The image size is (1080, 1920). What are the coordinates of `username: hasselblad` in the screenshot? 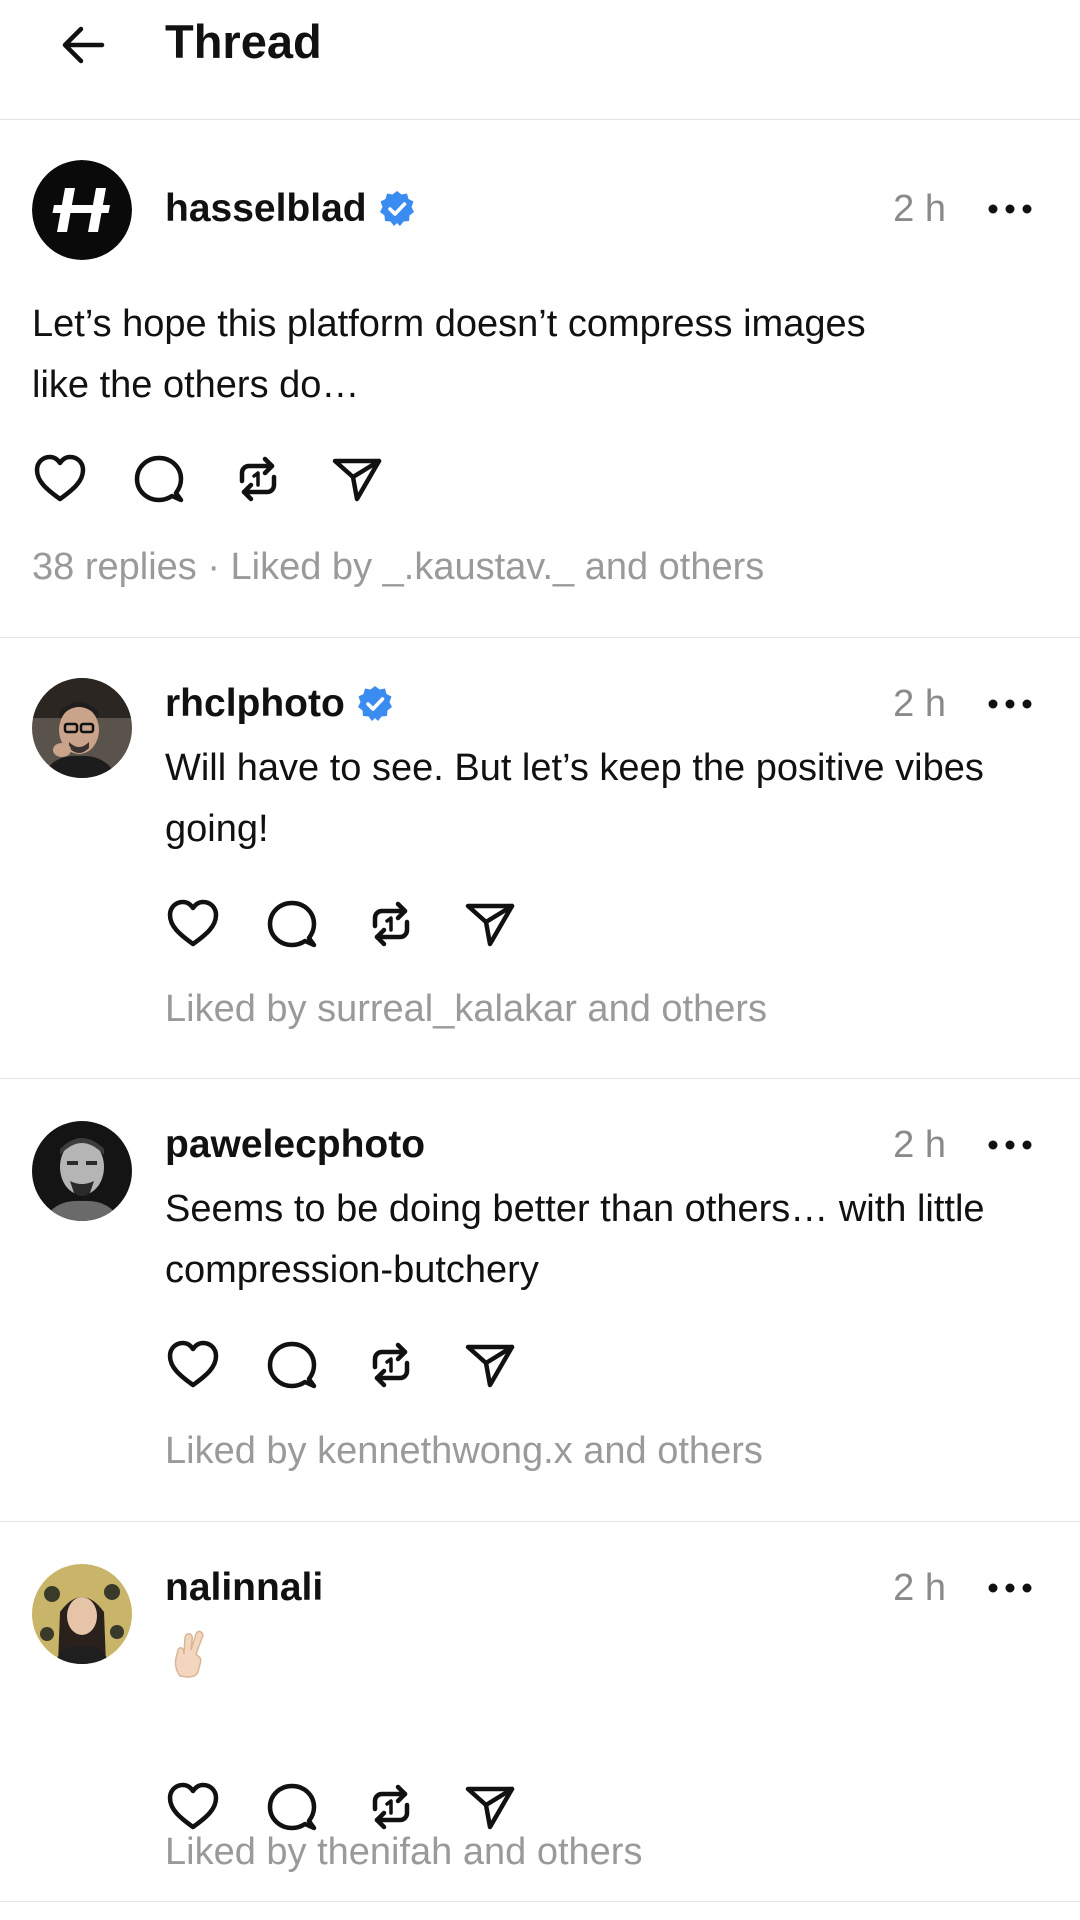 It's located at (266, 208).